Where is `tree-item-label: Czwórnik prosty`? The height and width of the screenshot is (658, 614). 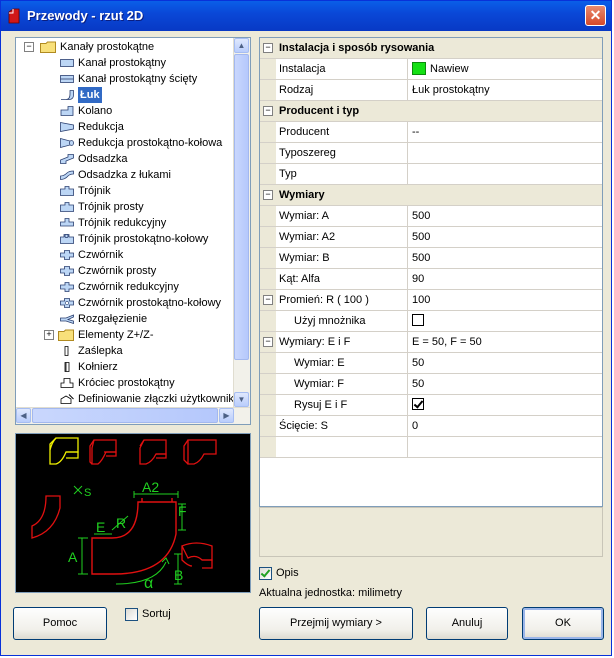 tree-item-label: Czwórnik prosty is located at coordinates (117, 271).